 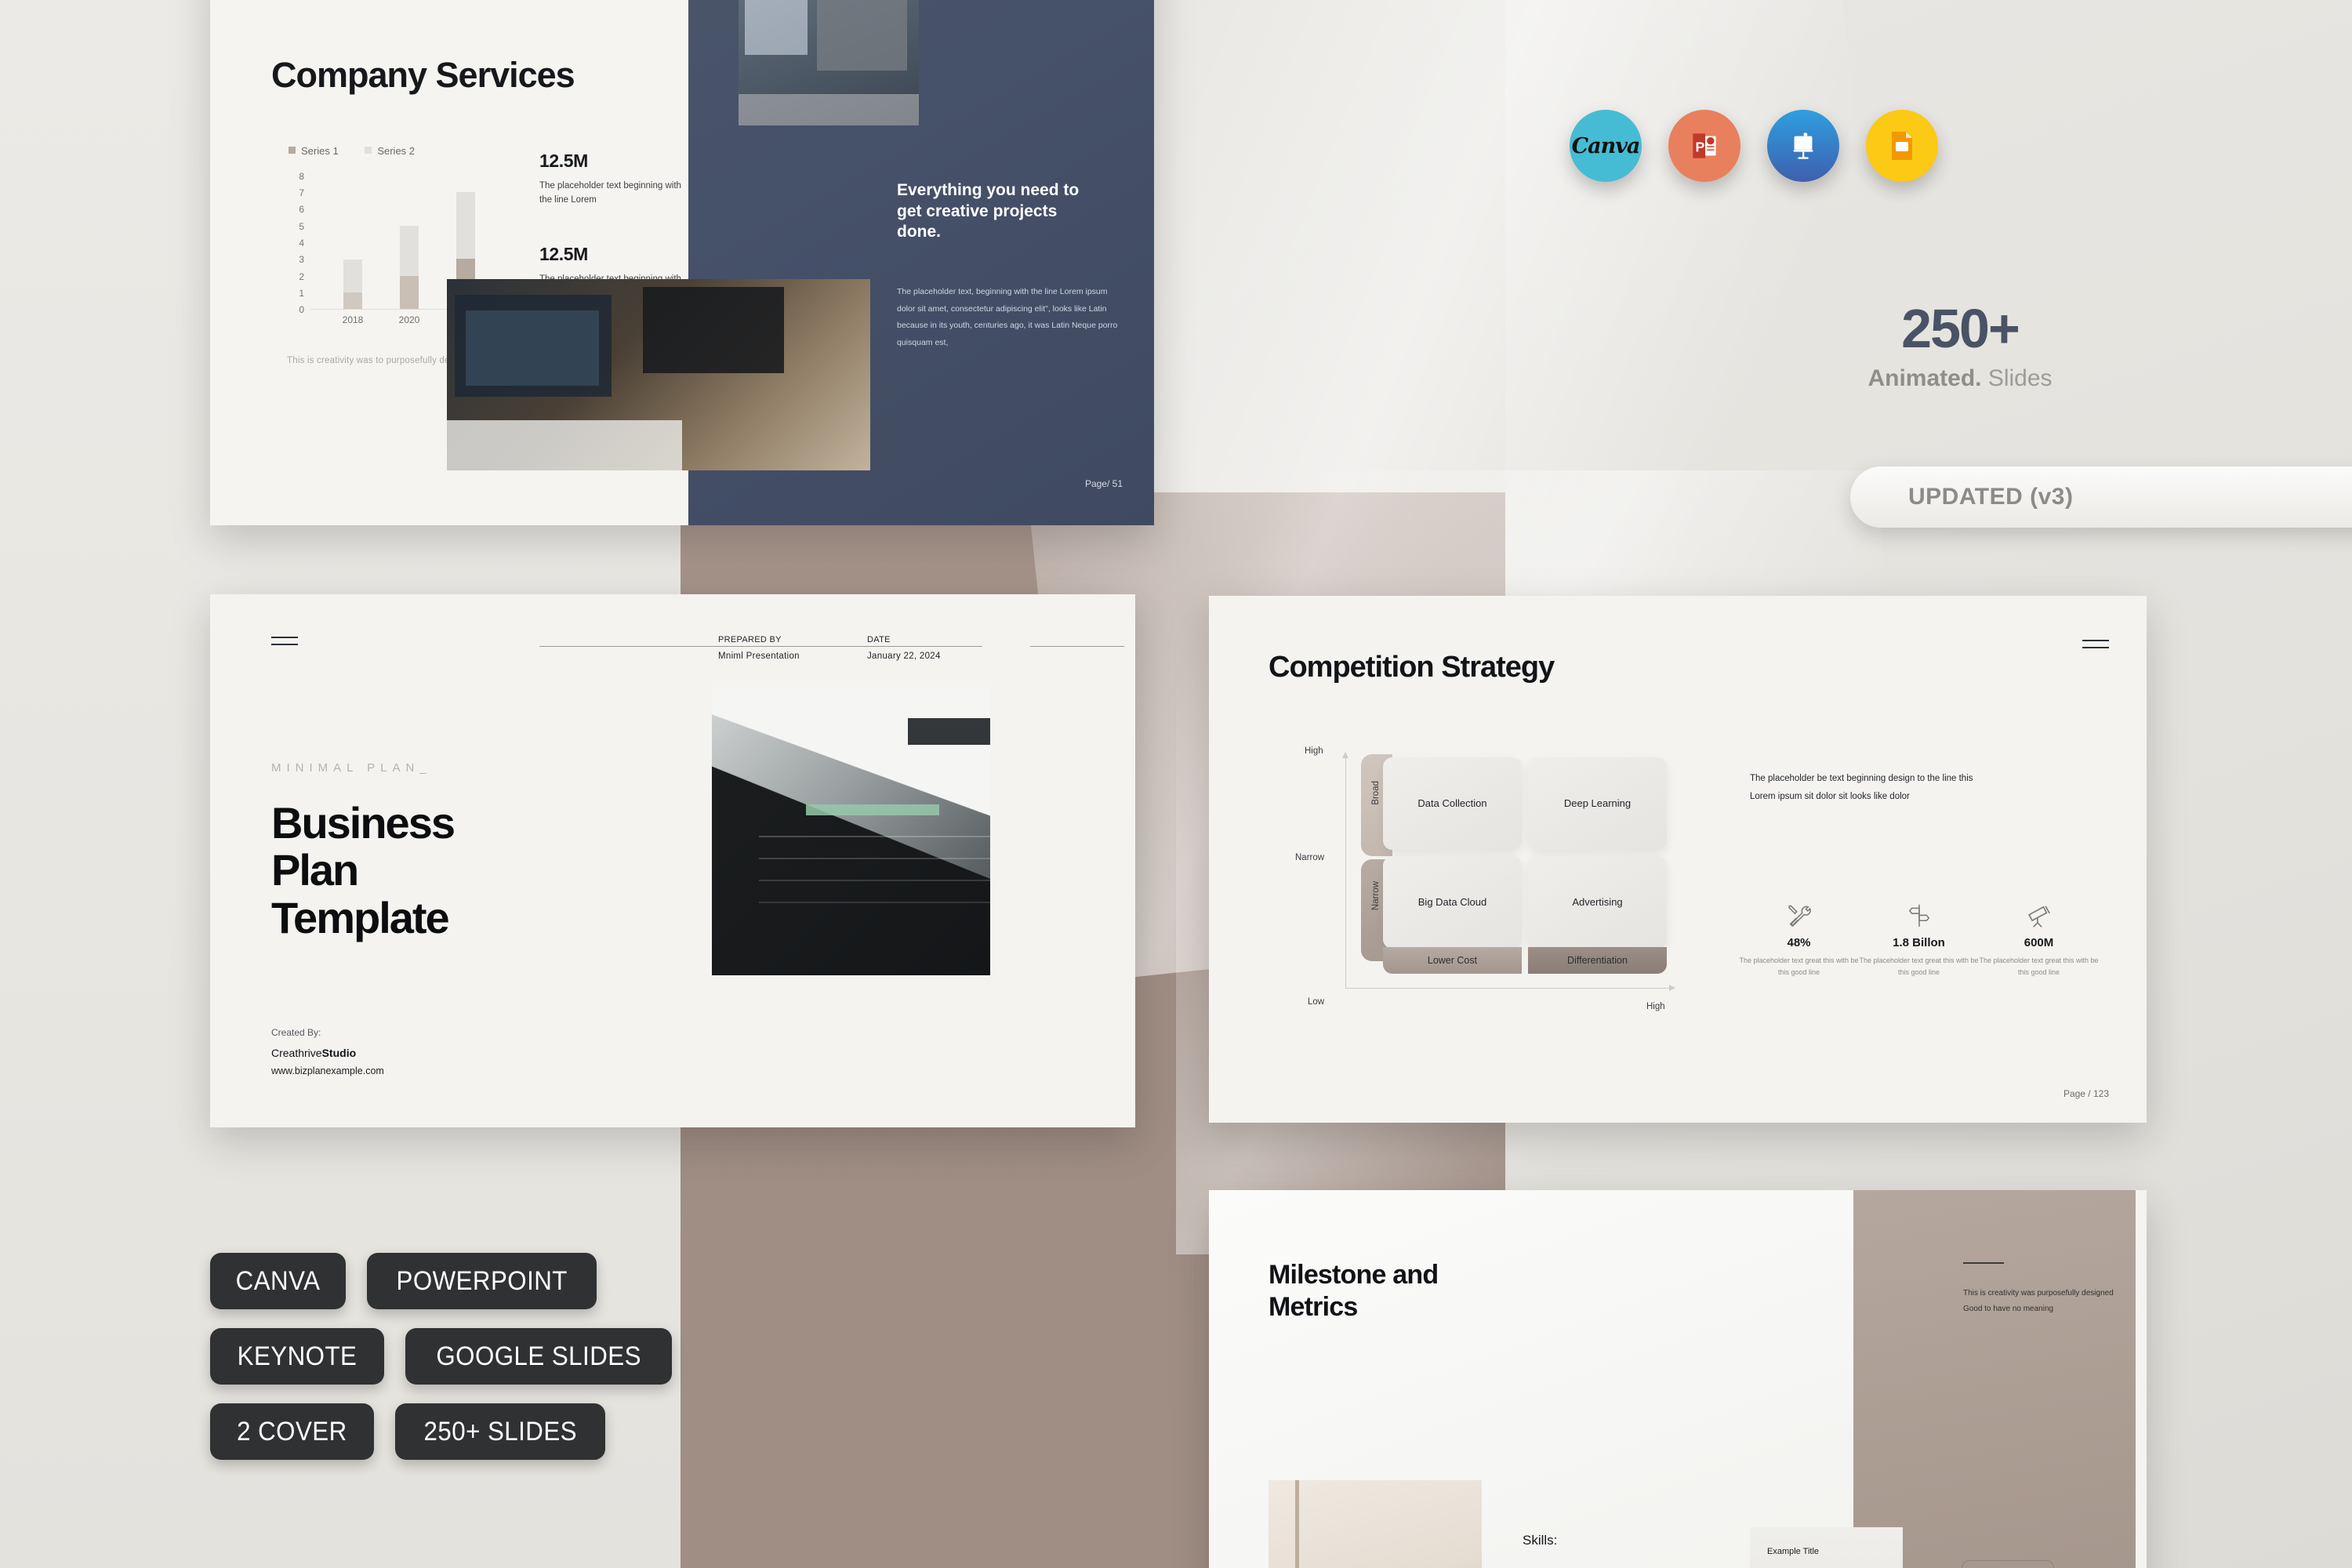 What do you see at coordinates (1983, 1263) in the screenshot?
I see `divider-dash` at bounding box center [1983, 1263].